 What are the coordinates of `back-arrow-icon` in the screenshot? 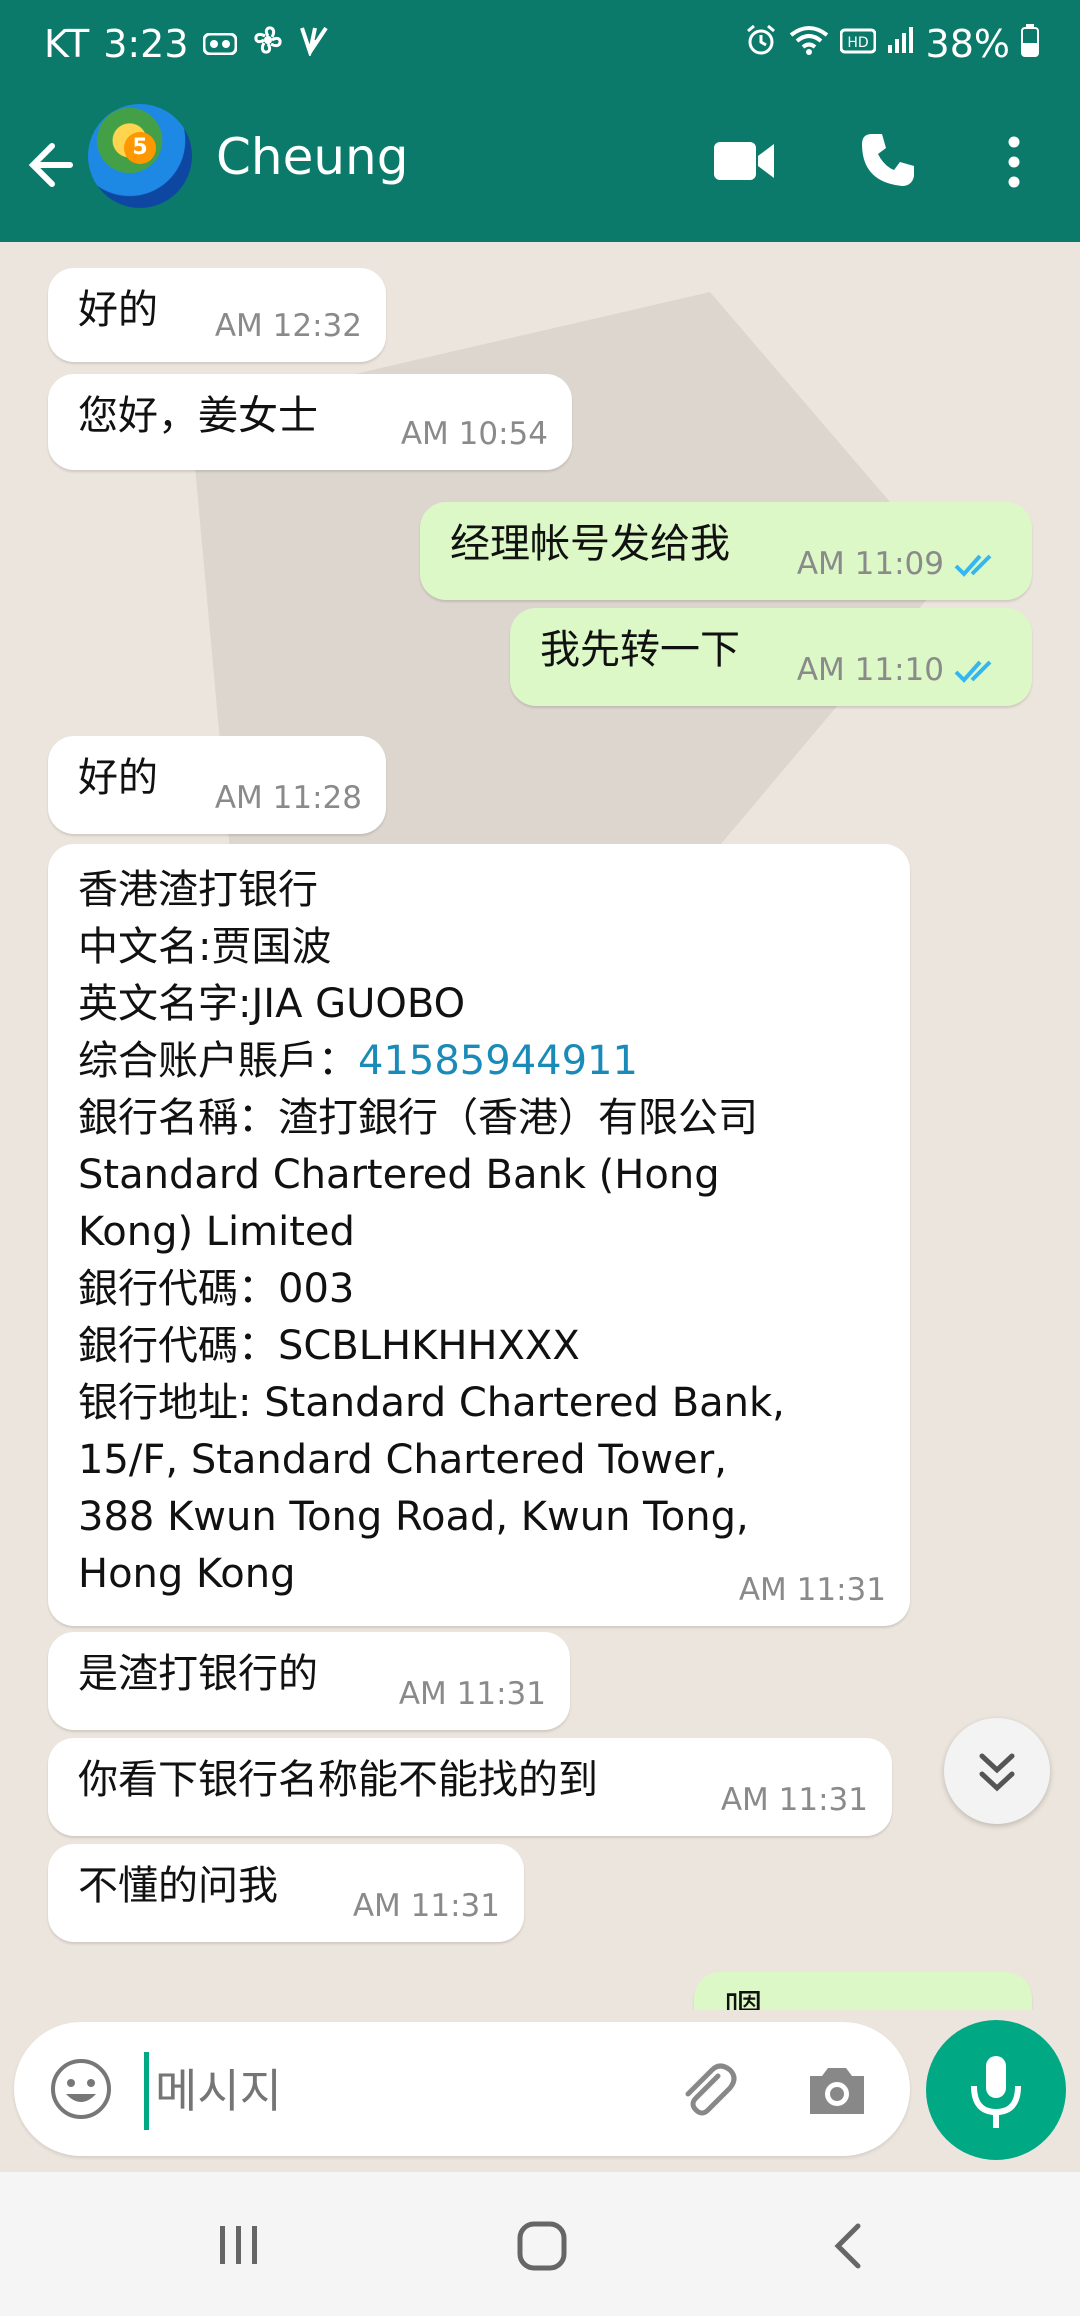 It's located at (50, 165).